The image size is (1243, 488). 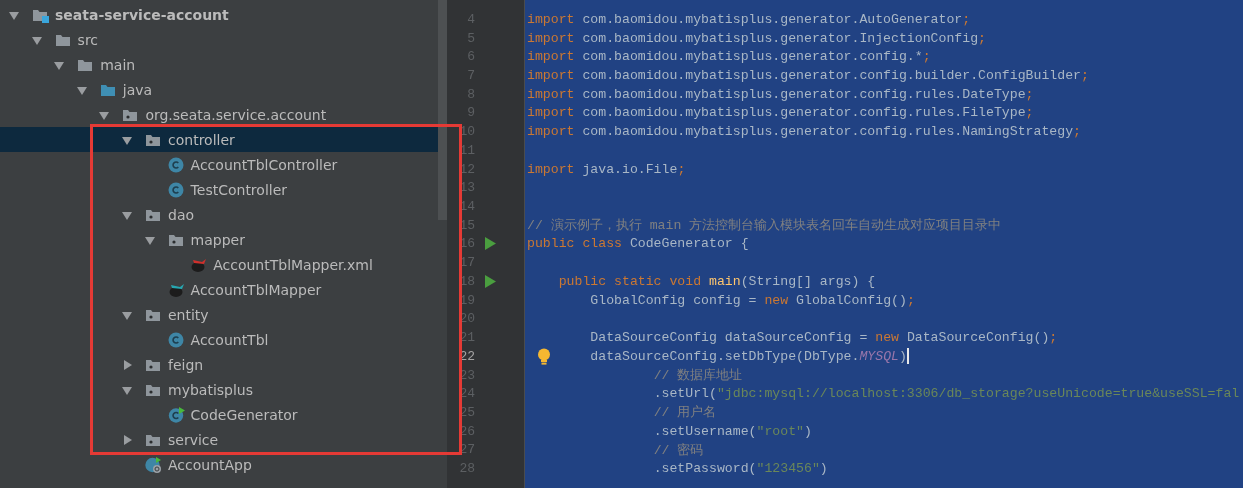 What do you see at coordinates (170, 439) in the screenshot?
I see `tree-item: service` at bounding box center [170, 439].